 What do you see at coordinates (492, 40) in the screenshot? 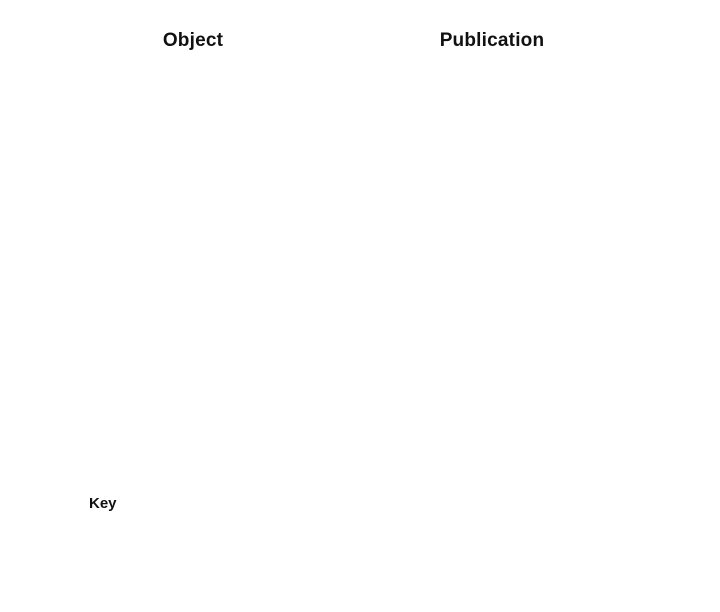
I see `column-title-publication: Publication` at bounding box center [492, 40].